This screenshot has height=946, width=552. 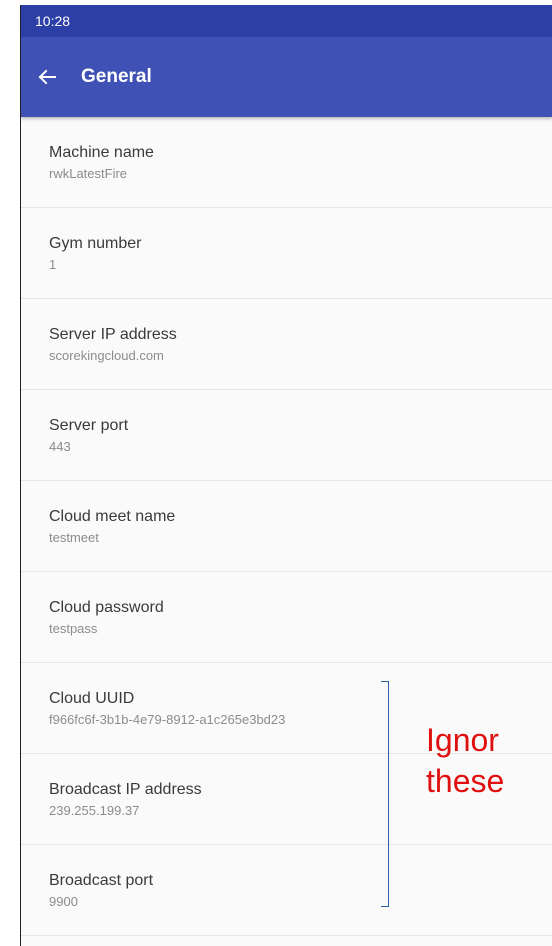 I want to click on setting-cloud-meet-name: Cloud meet name testmeet, so click(x=286, y=526).